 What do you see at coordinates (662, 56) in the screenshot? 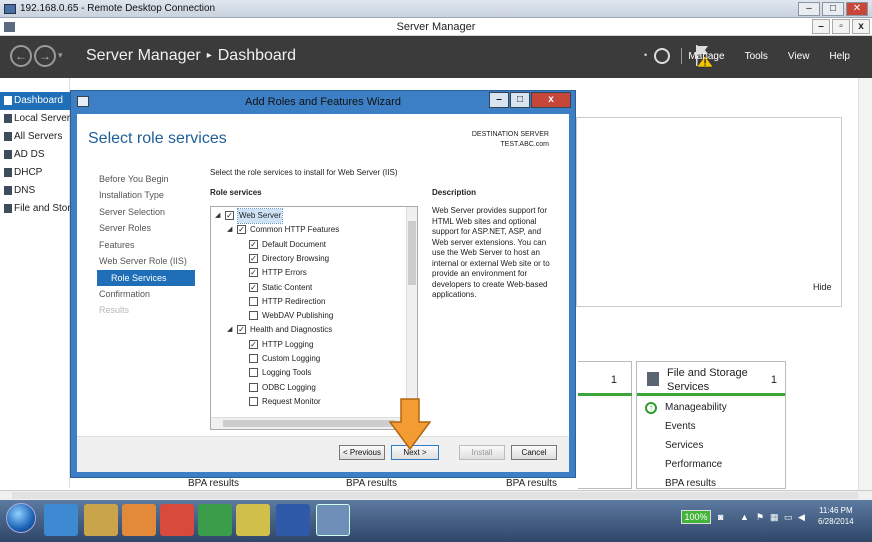
I see `refresh-icon` at bounding box center [662, 56].